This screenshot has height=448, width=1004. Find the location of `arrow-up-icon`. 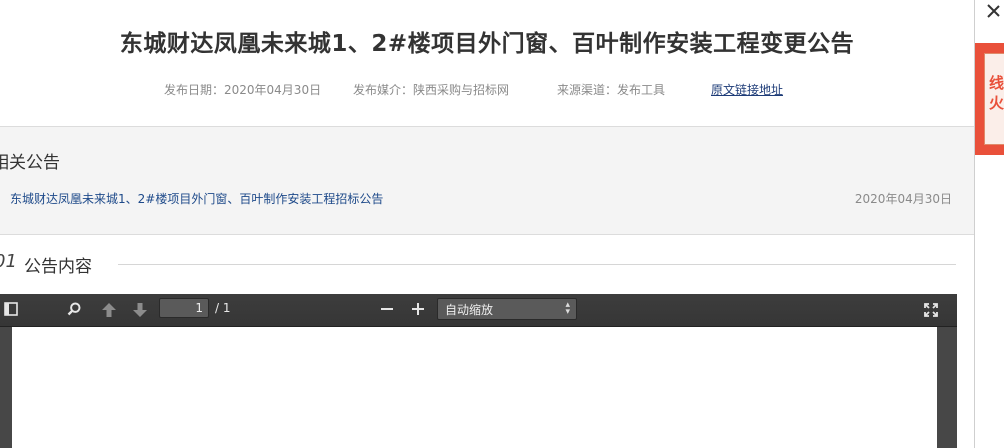

arrow-up-icon is located at coordinates (109, 310).